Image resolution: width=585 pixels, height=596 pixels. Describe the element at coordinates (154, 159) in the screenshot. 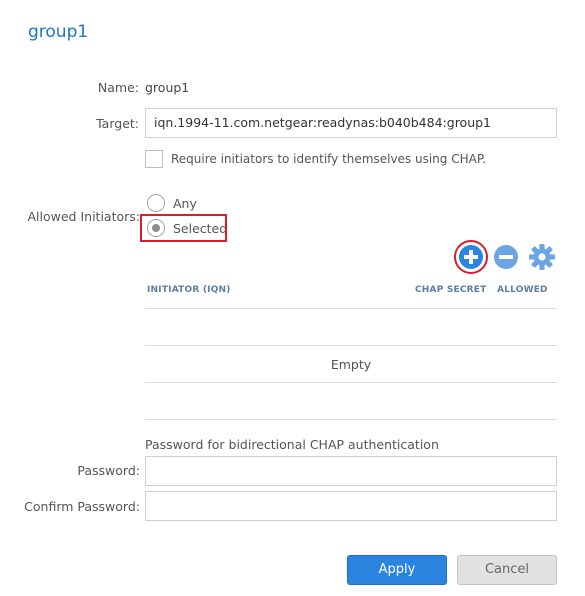

I see `chap-checkbox` at that location.